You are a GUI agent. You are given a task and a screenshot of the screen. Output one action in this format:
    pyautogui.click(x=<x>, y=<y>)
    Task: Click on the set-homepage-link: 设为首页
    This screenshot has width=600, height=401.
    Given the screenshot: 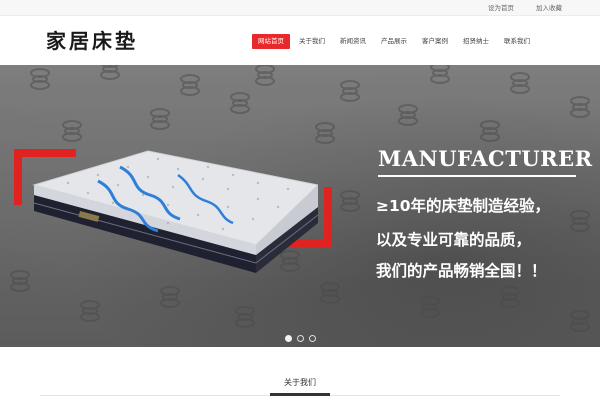 What is the action you would take?
    pyautogui.click(x=501, y=8)
    